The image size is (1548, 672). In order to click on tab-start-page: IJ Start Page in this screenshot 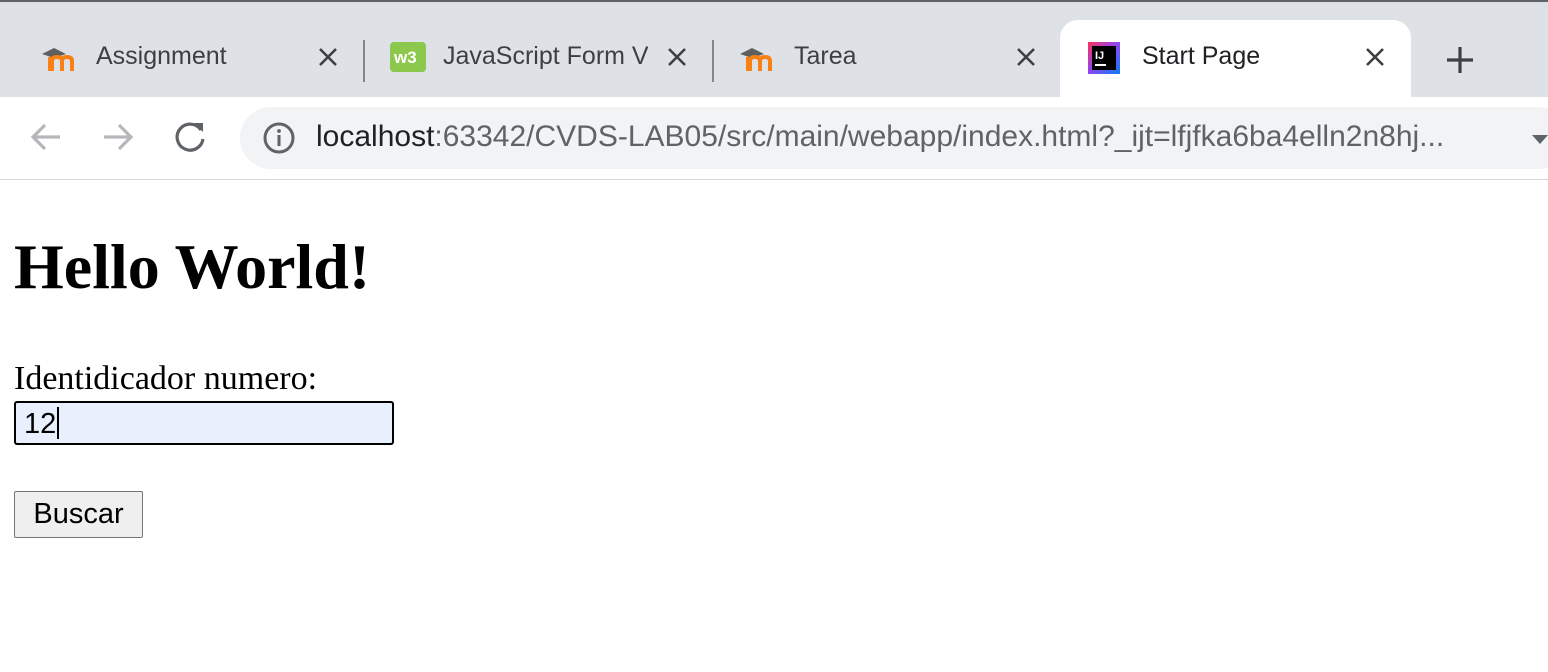, I will do `click(1235, 58)`.